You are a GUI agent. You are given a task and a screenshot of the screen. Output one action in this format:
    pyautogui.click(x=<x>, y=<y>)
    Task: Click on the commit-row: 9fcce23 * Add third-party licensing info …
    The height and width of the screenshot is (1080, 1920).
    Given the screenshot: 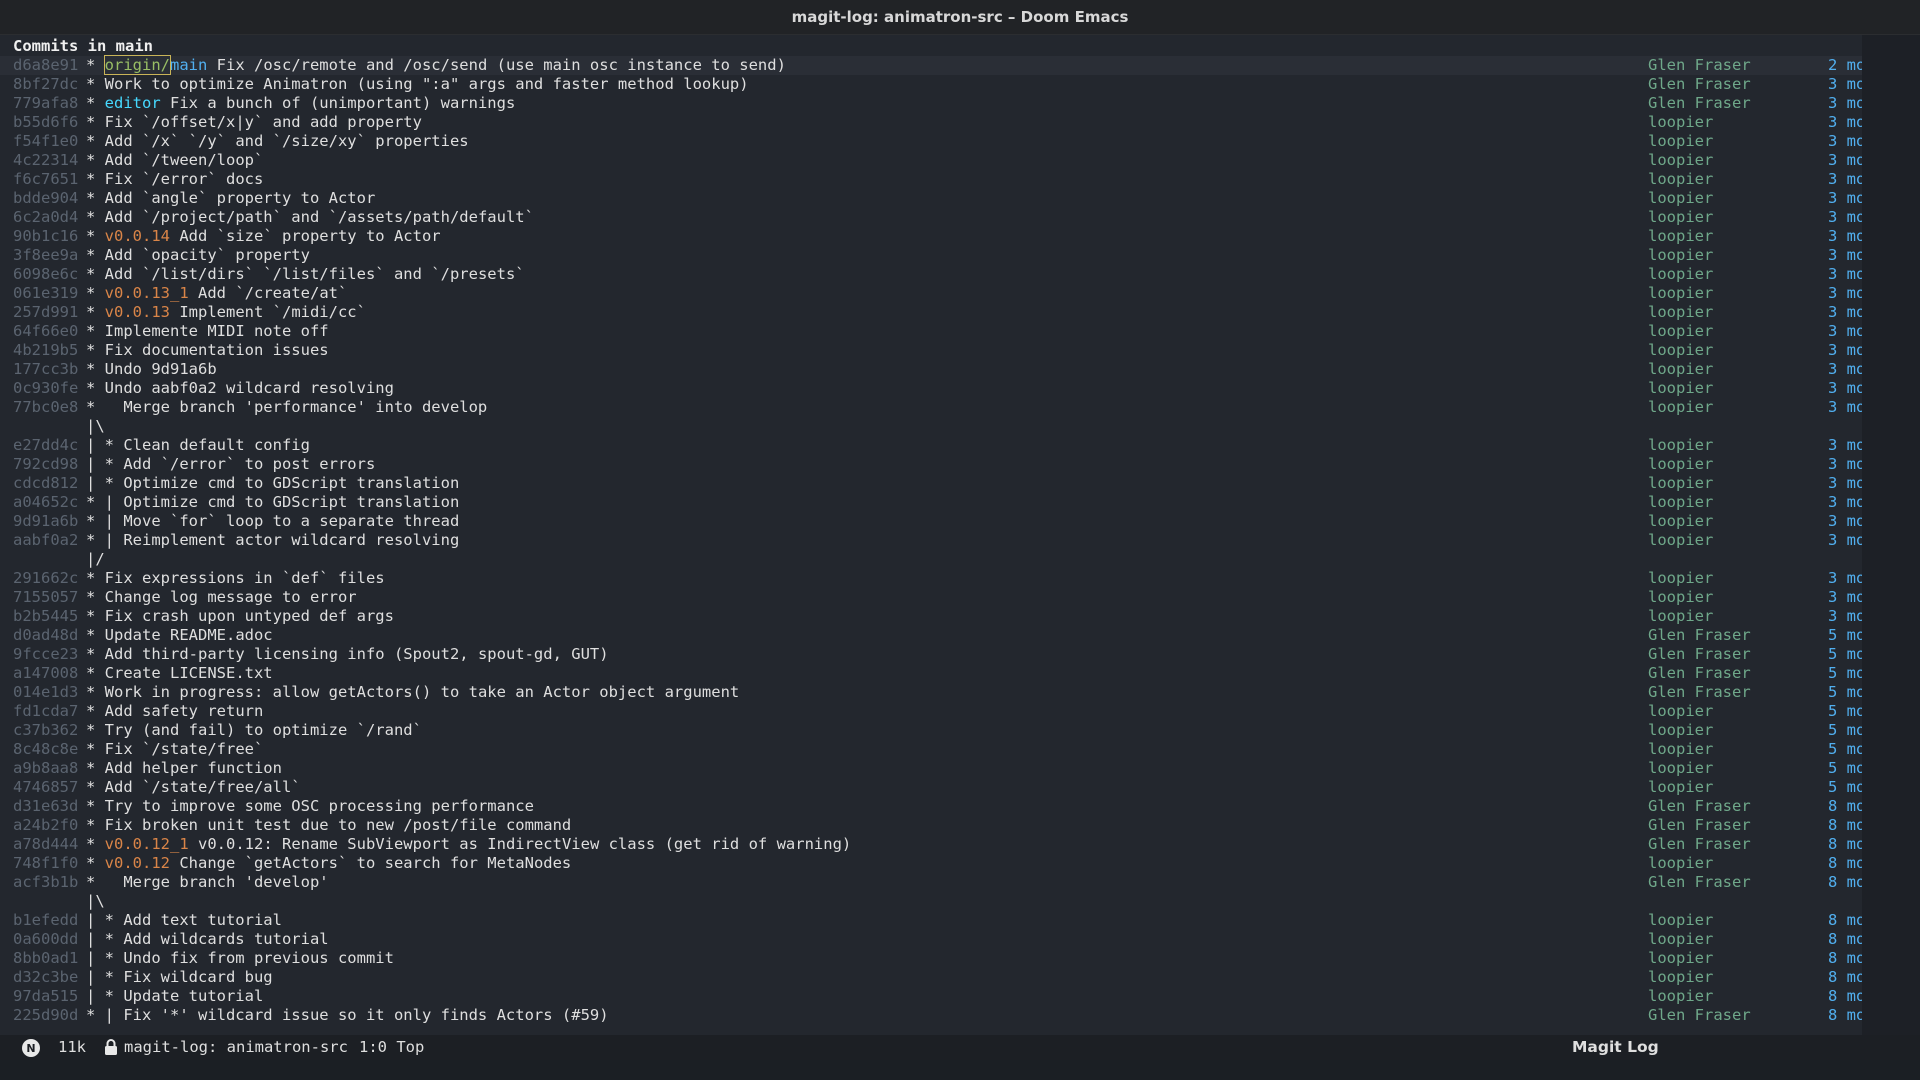 What is the action you would take?
    pyautogui.click(x=931, y=654)
    